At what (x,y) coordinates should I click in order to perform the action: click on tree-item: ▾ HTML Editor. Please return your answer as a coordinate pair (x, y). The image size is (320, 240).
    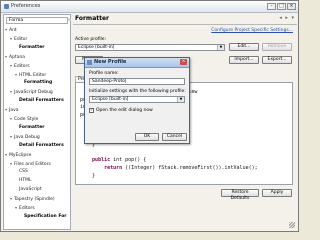
    Looking at the image, I should click on (30, 74).